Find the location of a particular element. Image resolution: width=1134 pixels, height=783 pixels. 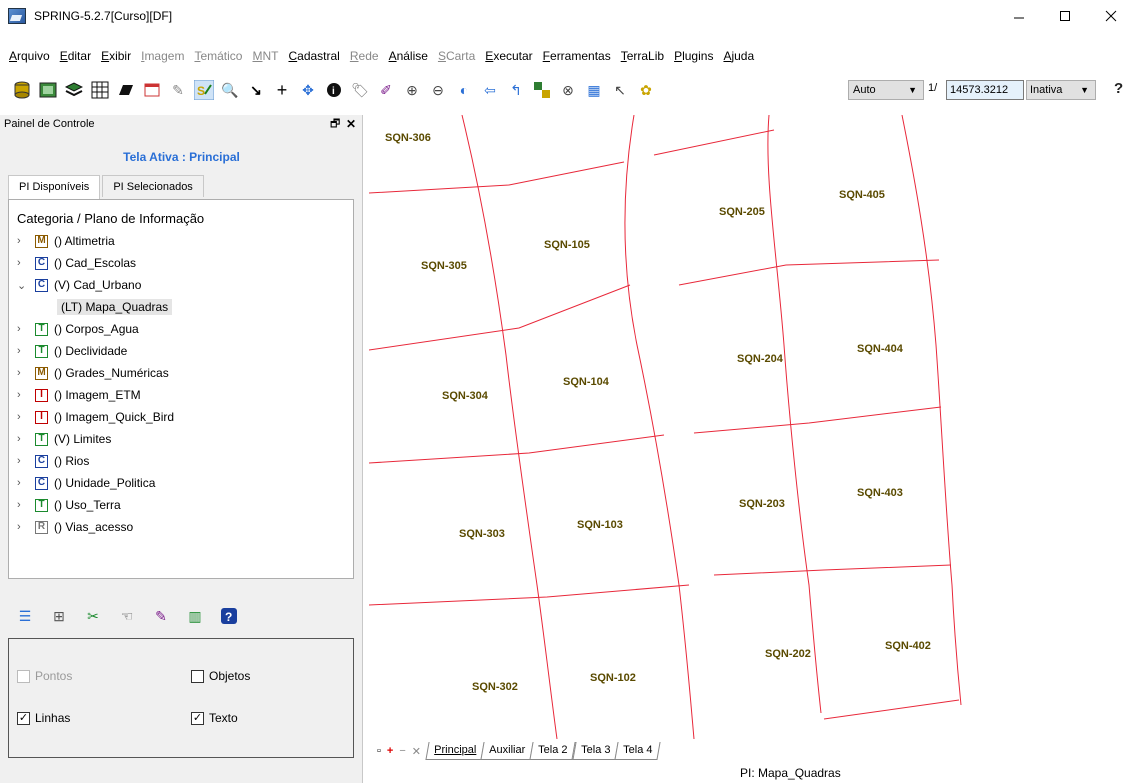

pointer-star-icon: ↖ is located at coordinates (620, 90).